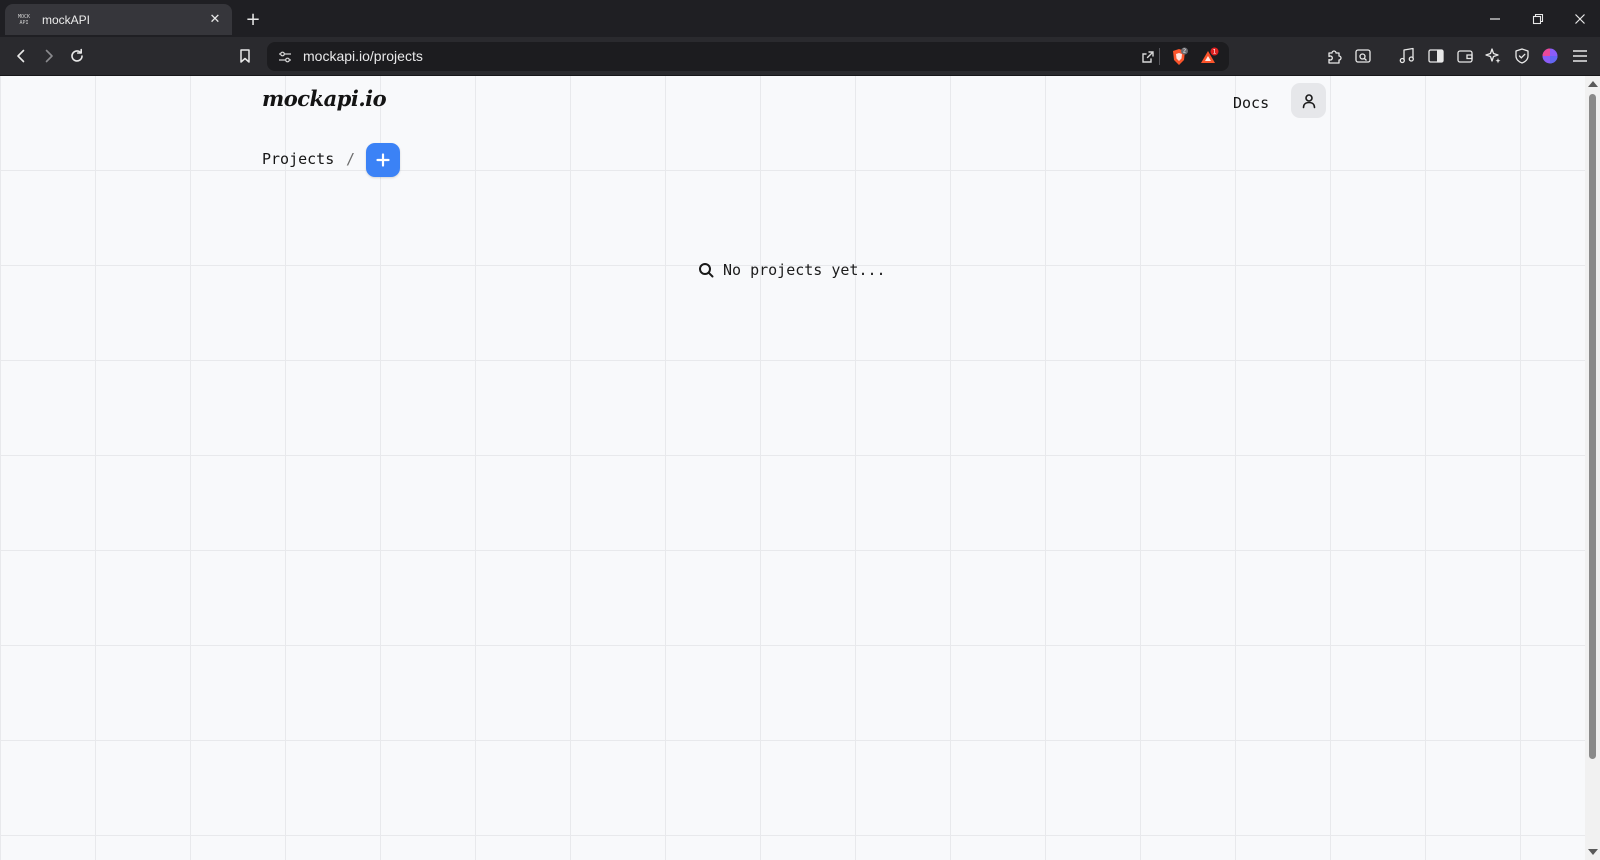 The width and height of the screenshot is (1600, 860). What do you see at coordinates (215, 20) in the screenshot?
I see `close-icon: ✕` at bounding box center [215, 20].